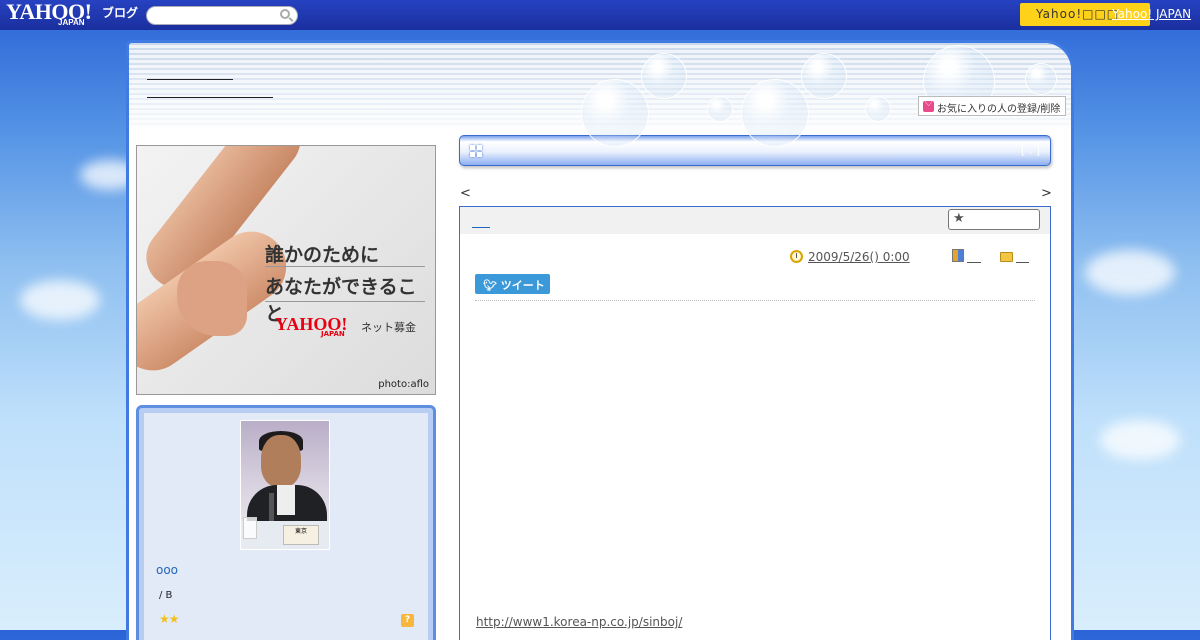  I want to click on folder-icon, so click(1006, 257).